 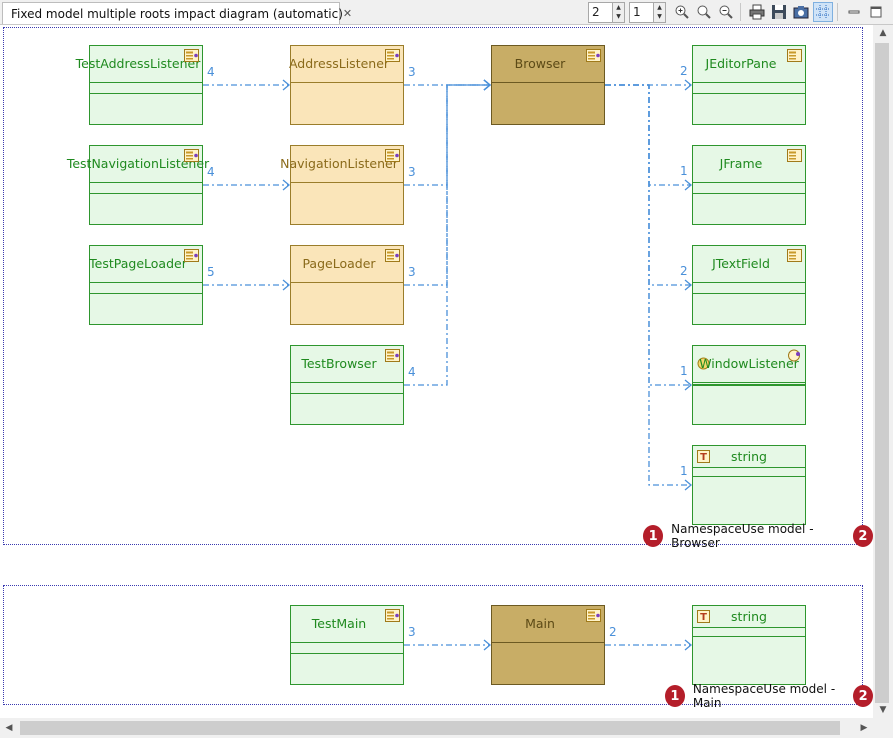 What do you see at coordinates (346, 85) in the screenshot?
I see `node-addresslistener: AddressListener` at bounding box center [346, 85].